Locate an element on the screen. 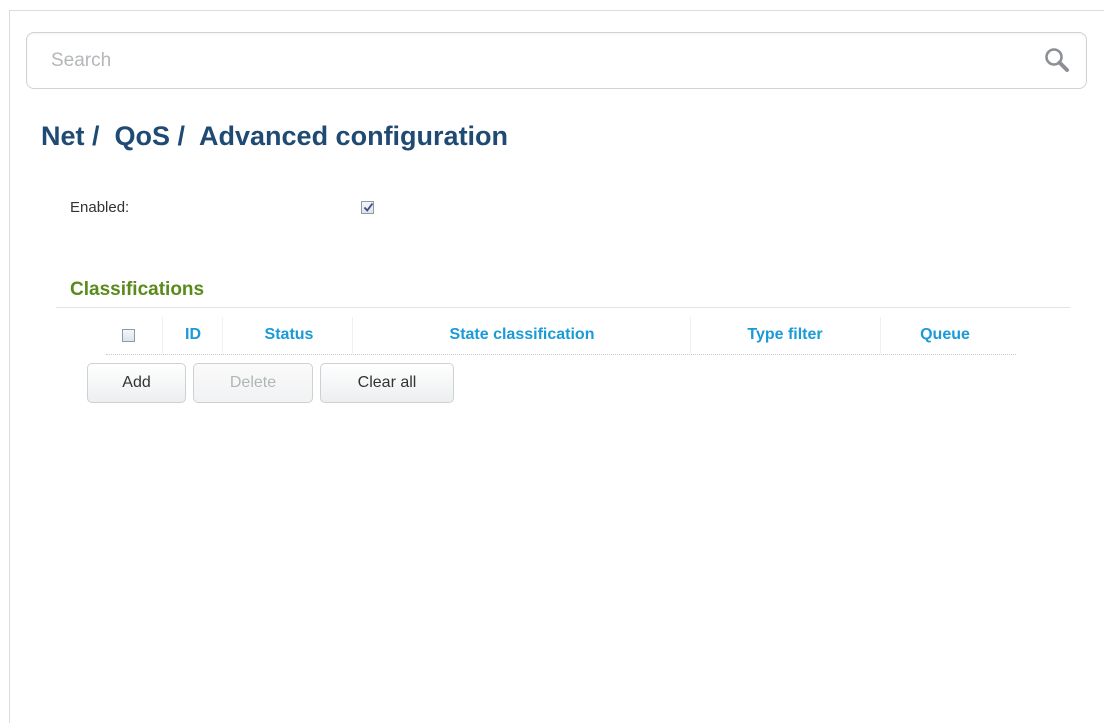 The image size is (1104, 723). enabled-checkbox is located at coordinates (367, 207).